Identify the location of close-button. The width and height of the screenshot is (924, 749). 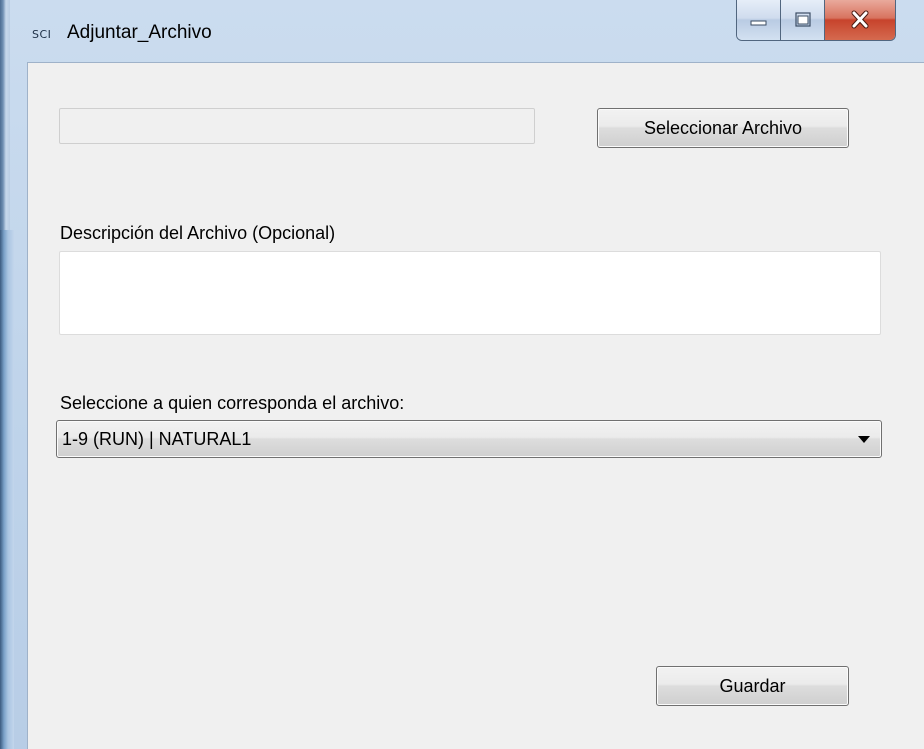
(860, 20).